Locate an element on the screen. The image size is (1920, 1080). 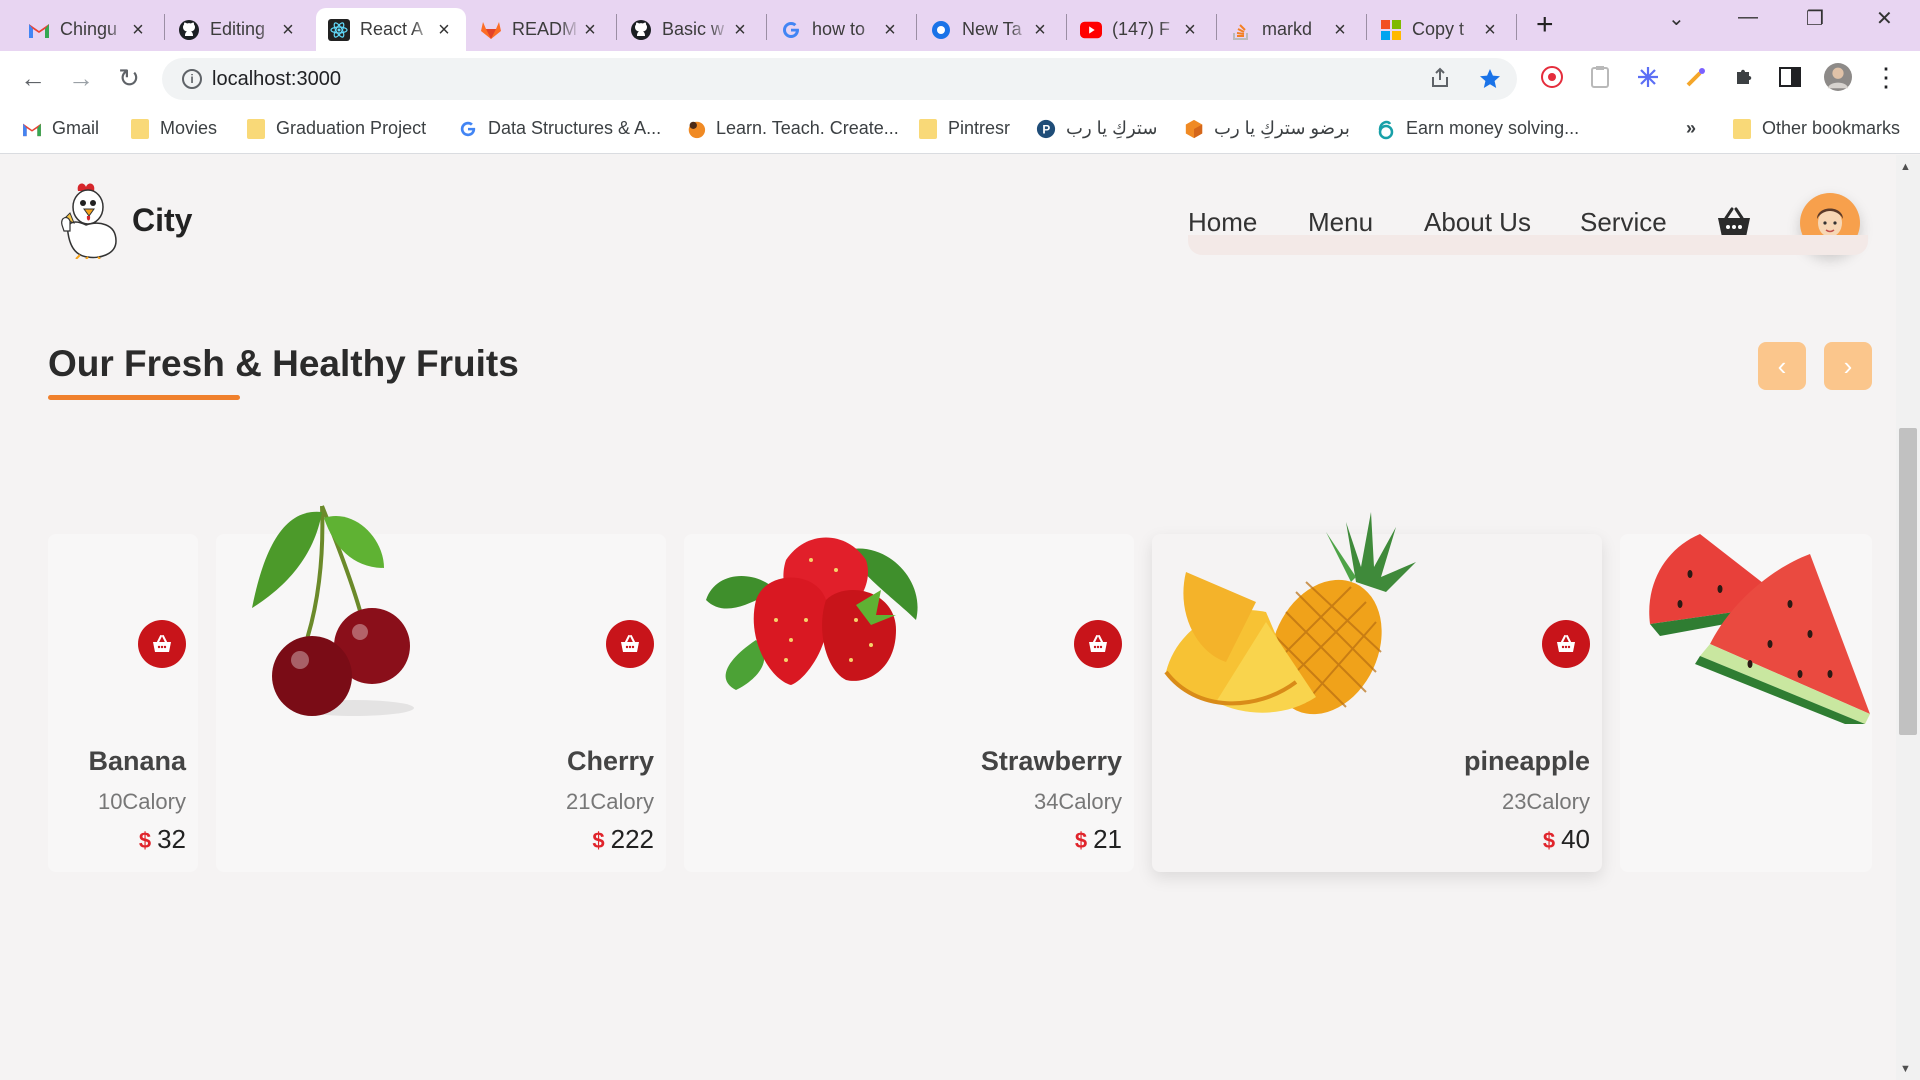
svg-text: P is located at coordinates (1046, 129).